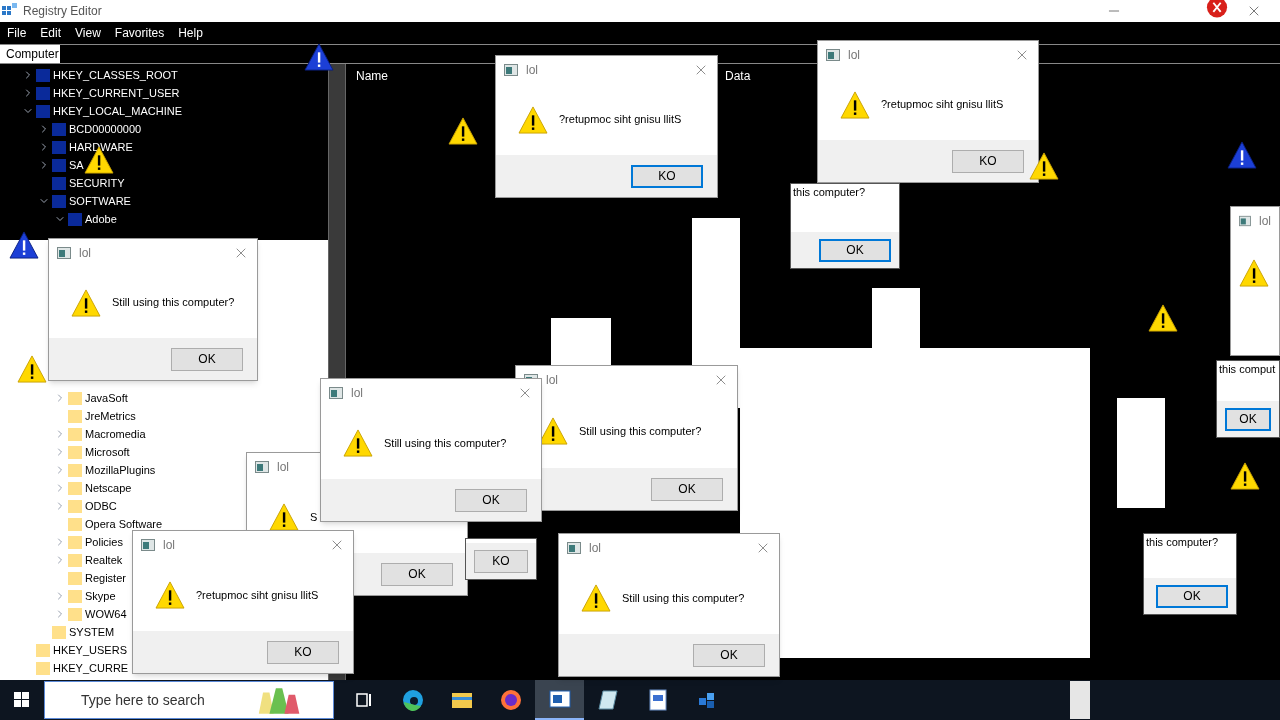 This screenshot has width=1280, height=720. What do you see at coordinates (737, 76) in the screenshot?
I see `column-header: Data` at bounding box center [737, 76].